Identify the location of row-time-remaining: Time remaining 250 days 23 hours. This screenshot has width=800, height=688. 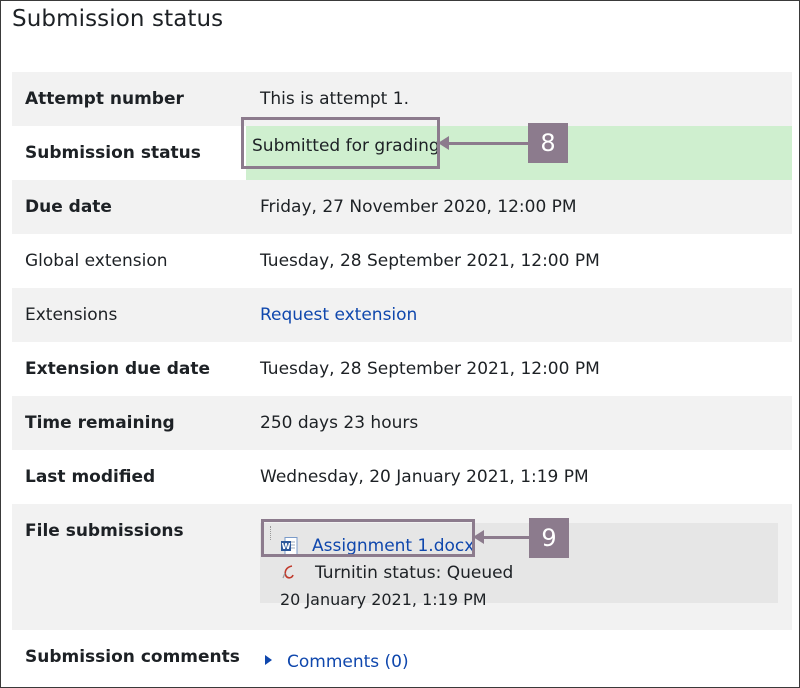
(402, 423).